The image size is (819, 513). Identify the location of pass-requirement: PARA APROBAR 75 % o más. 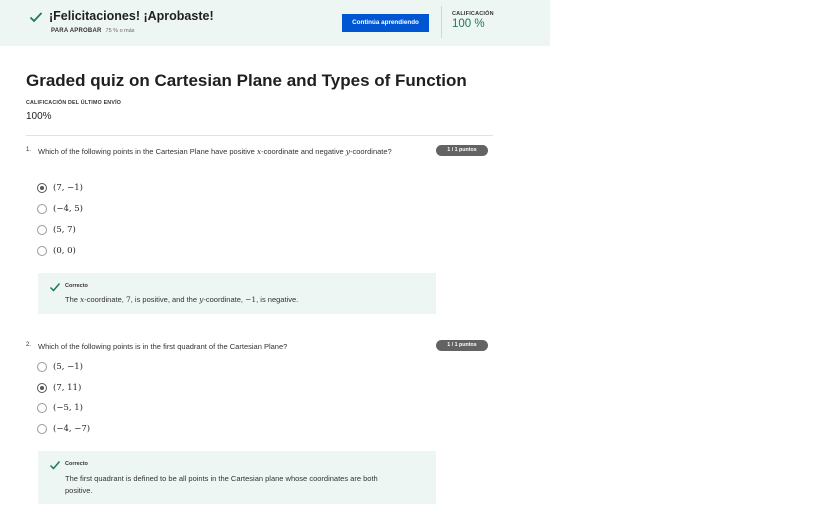
(93, 31).